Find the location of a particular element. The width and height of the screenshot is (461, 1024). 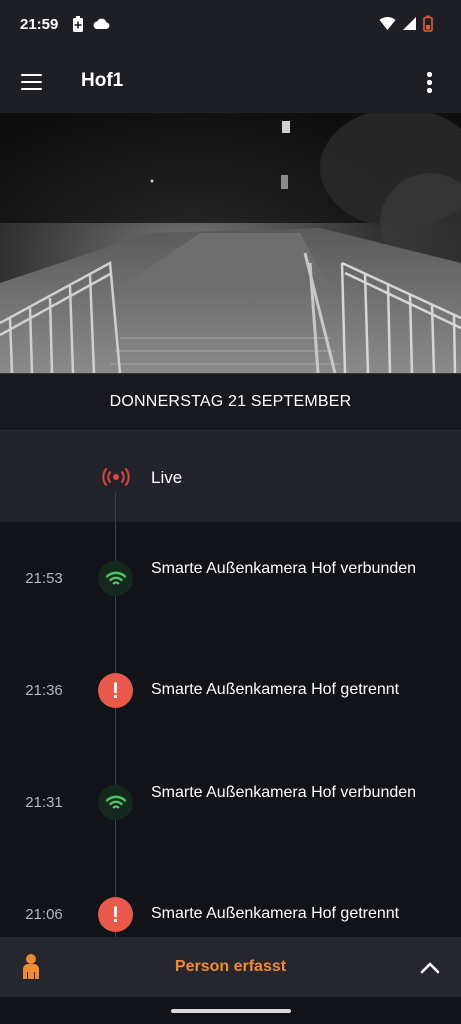

live-broadcast-icon is located at coordinates (116, 479).